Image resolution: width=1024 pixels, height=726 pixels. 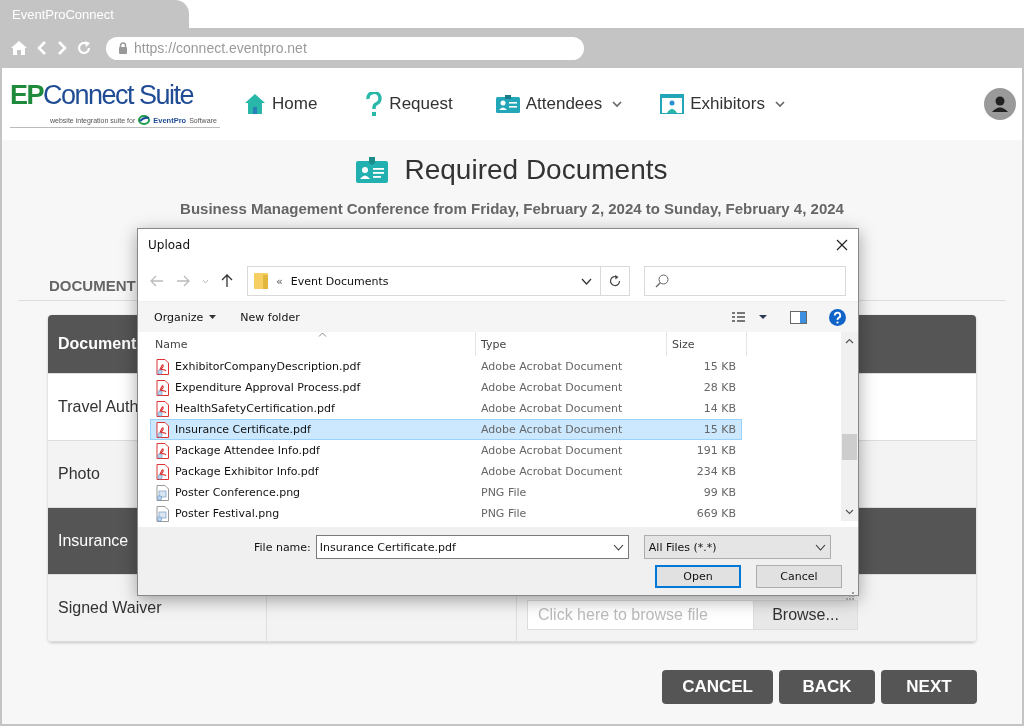 What do you see at coordinates (1000, 104) in the screenshot?
I see `avatar-icon` at bounding box center [1000, 104].